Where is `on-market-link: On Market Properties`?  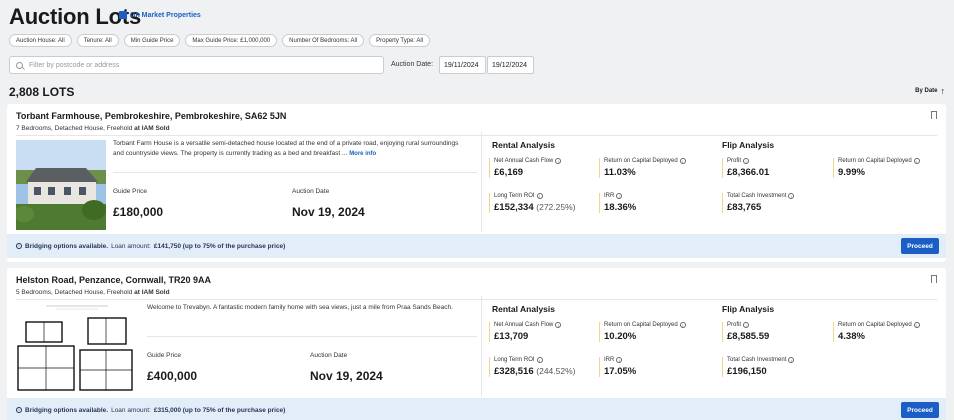
on-market-link: On Market Properties is located at coordinates (160, 15).